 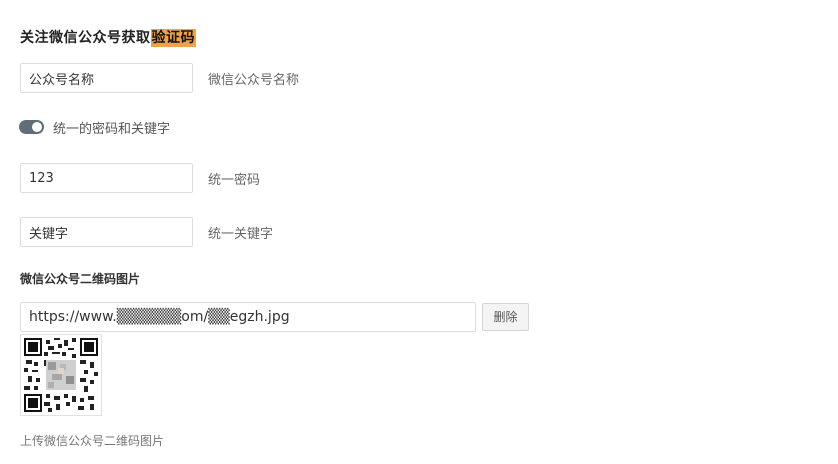 What do you see at coordinates (106, 78) in the screenshot?
I see `account-name-input` at bounding box center [106, 78].